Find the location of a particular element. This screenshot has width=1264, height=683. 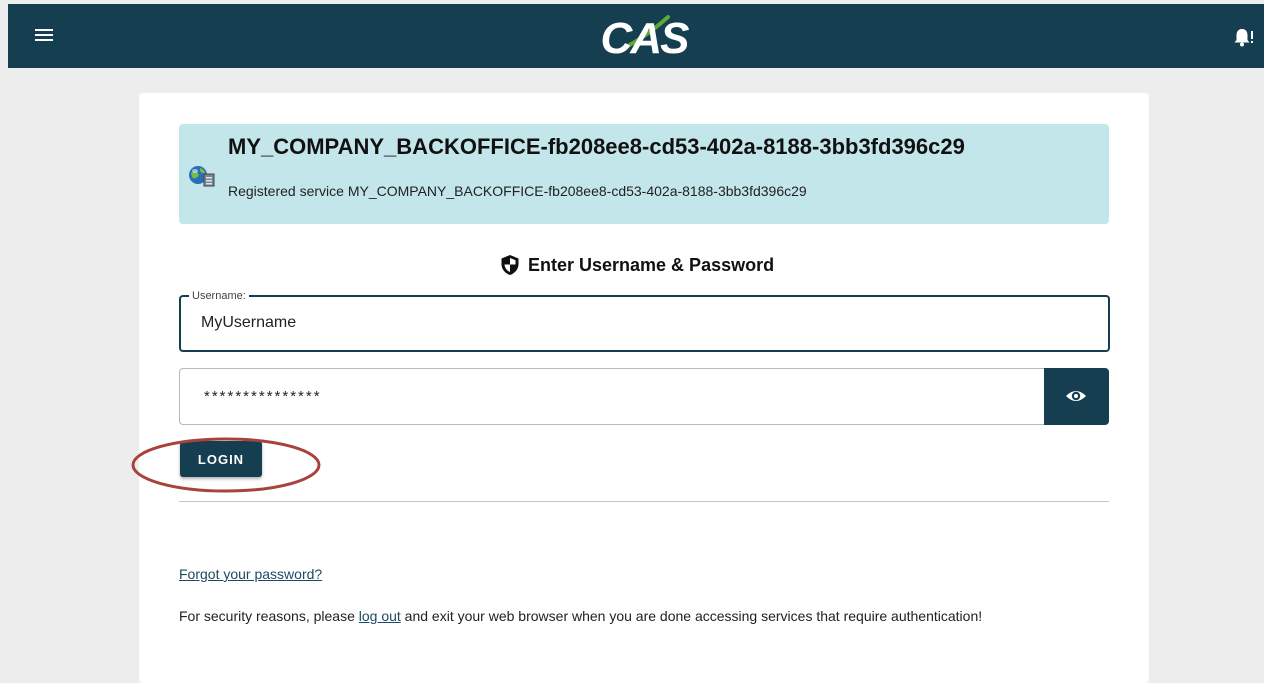

show-password-button is located at coordinates (1076, 396).